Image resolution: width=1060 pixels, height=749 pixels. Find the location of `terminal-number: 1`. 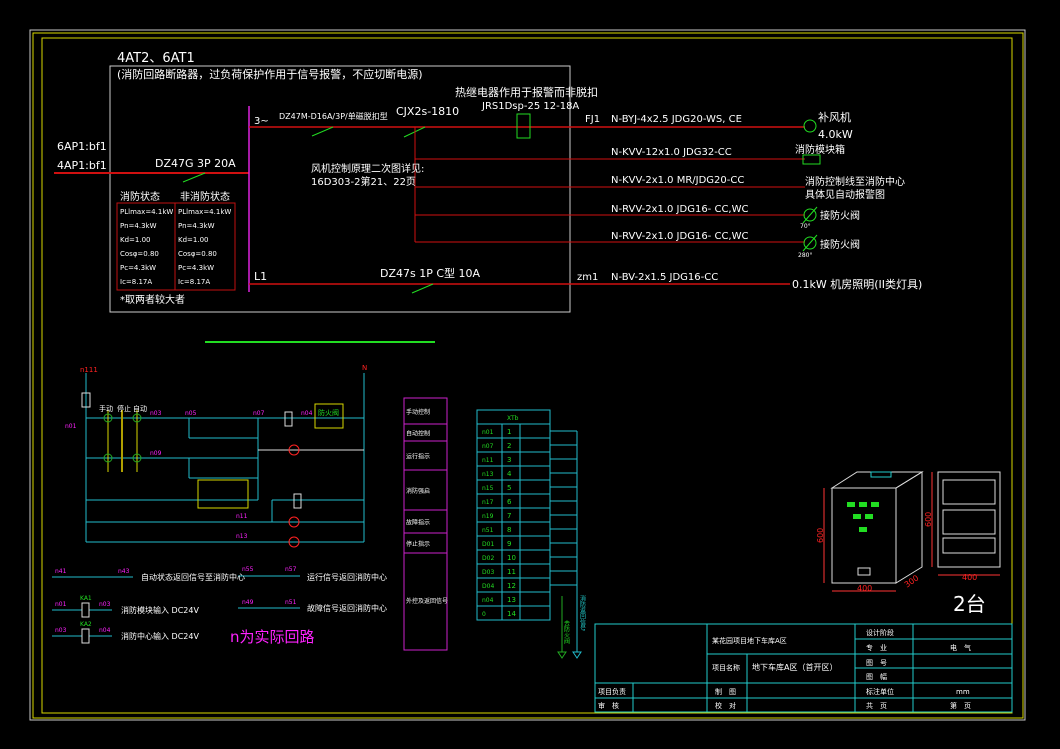

terminal-number: 1 is located at coordinates (509, 432).